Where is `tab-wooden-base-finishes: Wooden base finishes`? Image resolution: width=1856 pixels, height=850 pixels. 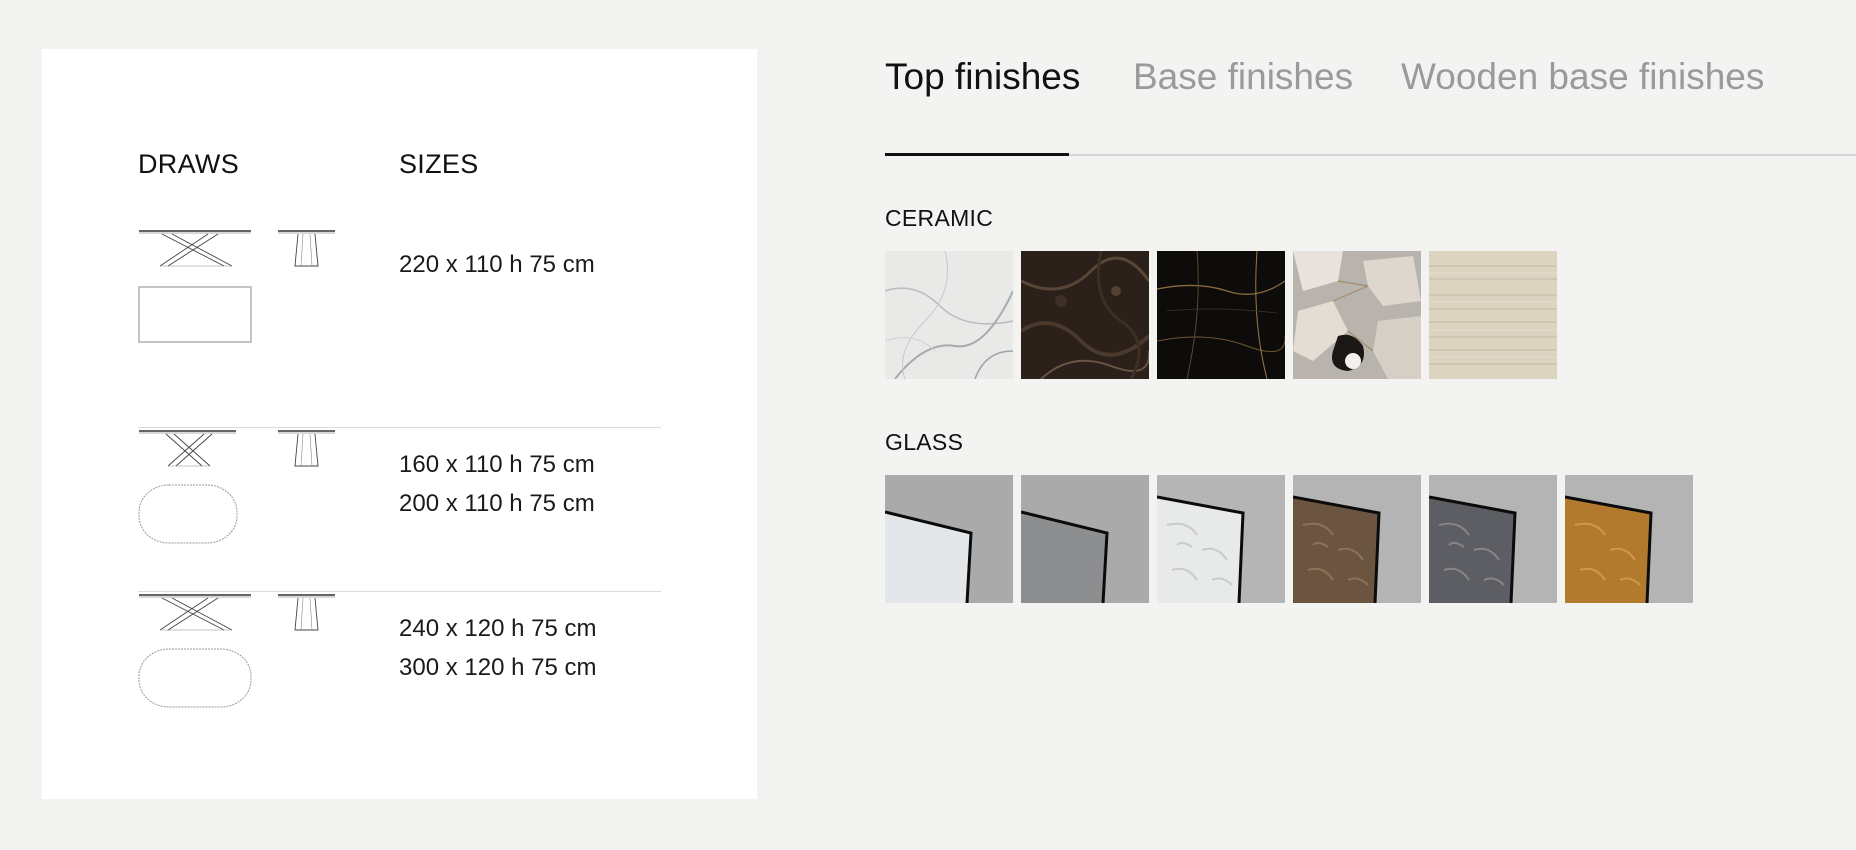
tab-wooden-base-finishes: Wooden base finishes is located at coordinates (1582, 77).